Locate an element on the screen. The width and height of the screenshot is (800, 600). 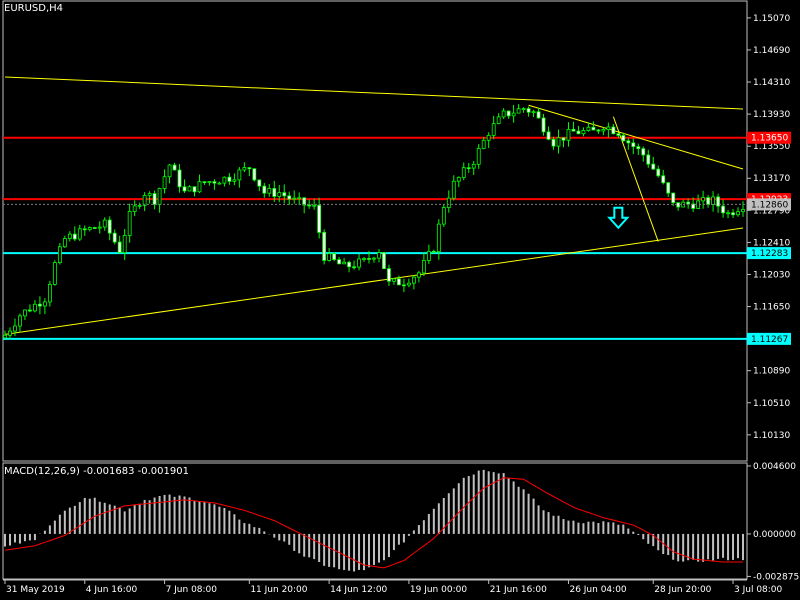
price-tick-label: 1.10130 is located at coordinates (771, 436).